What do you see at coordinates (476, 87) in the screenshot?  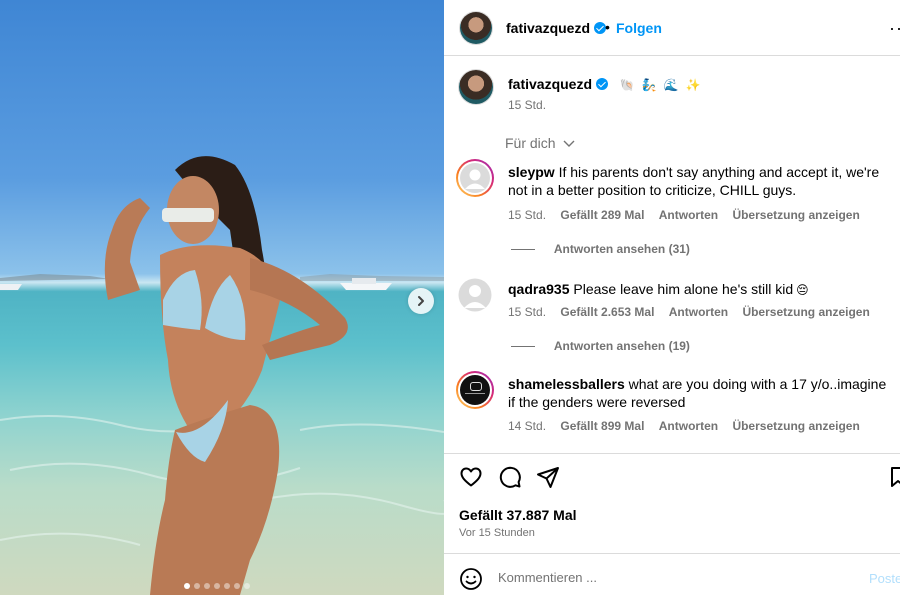 I see `caption-avatar` at bounding box center [476, 87].